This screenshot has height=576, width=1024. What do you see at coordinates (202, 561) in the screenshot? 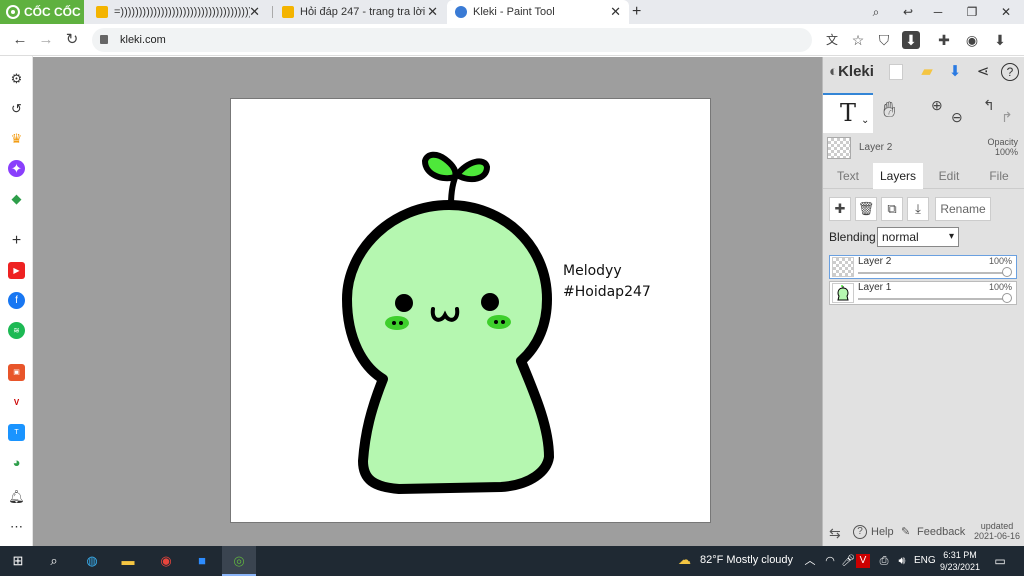
I see `zoom-app-icon: ■` at bounding box center [202, 561].